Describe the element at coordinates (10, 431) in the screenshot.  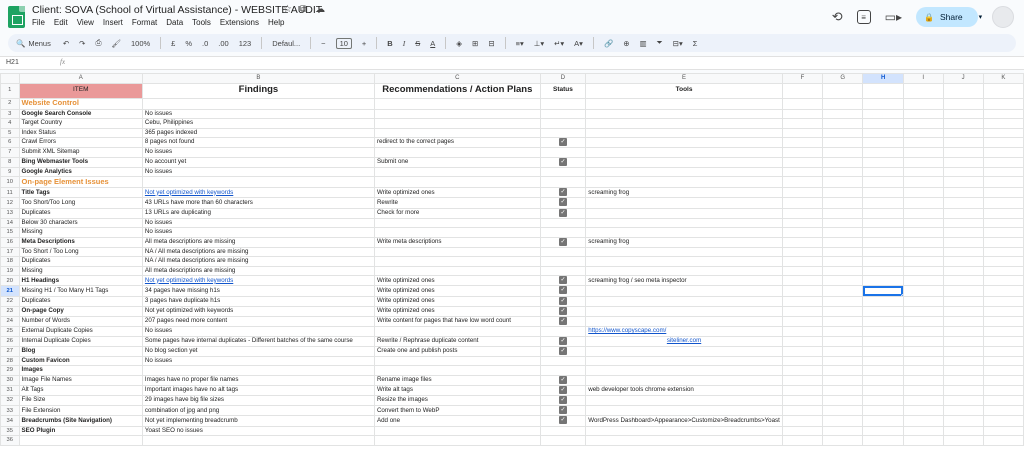
I see `row-number: 35` at that location.